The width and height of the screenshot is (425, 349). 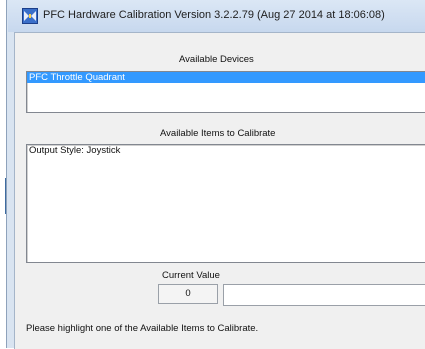 What do you see at coordinates (216, 59) in the screenshot?
I see `available-devices-label: Available Devices` at bounding box center [216, 59].